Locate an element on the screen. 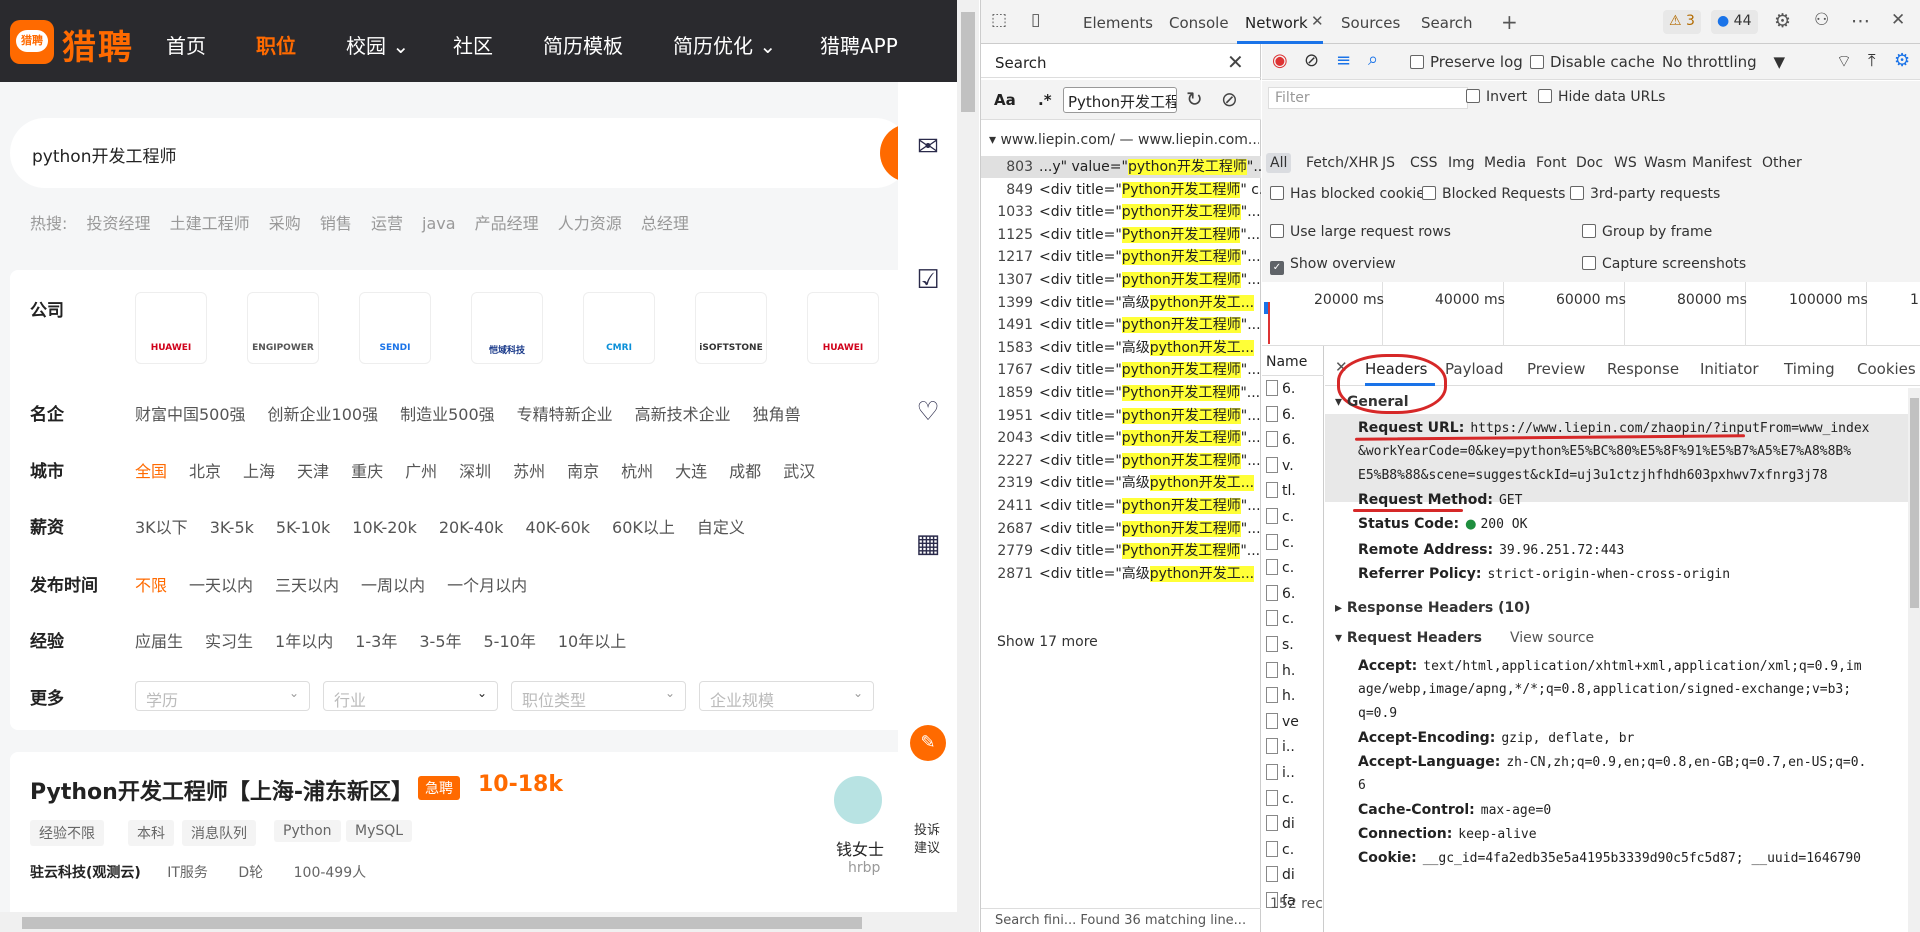 This screenshot has height=932, width=1920. gear-icon: ⚙ is located at coordinates (1782, 21).